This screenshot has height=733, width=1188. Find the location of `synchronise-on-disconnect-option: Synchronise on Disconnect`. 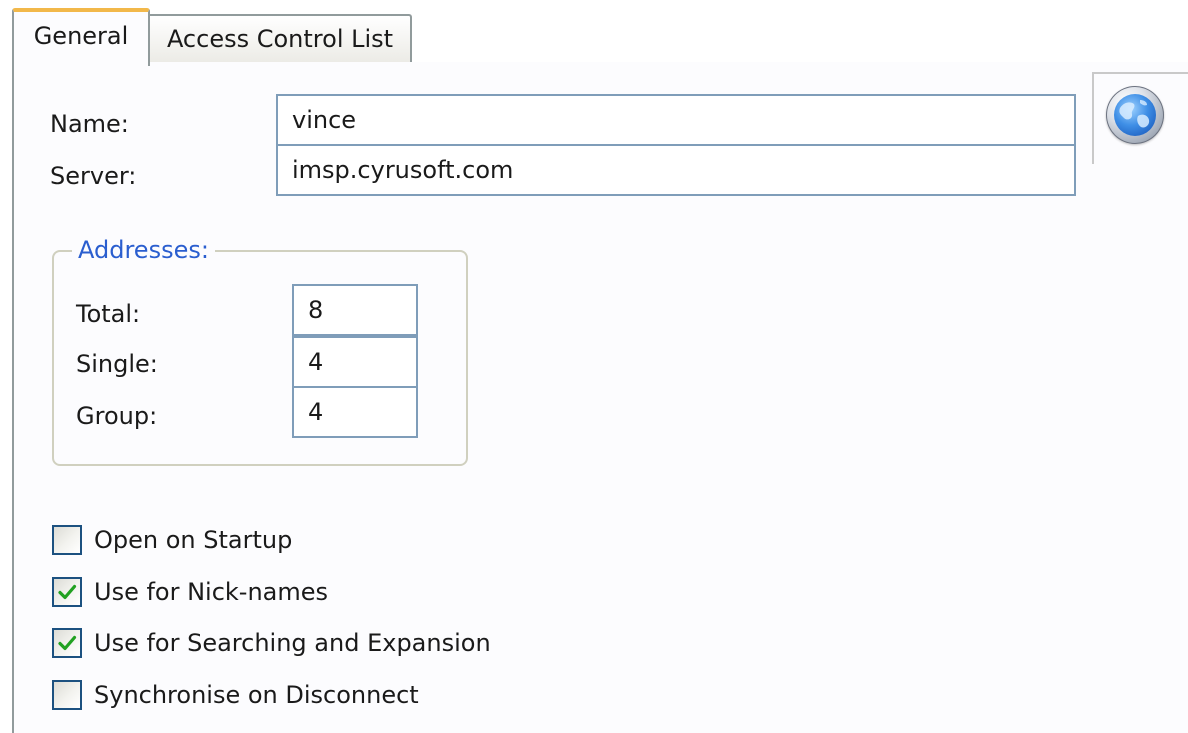

synchronise-on-disconnect-option: Synchronise on Disconnect is located at coordinates (235, 695).